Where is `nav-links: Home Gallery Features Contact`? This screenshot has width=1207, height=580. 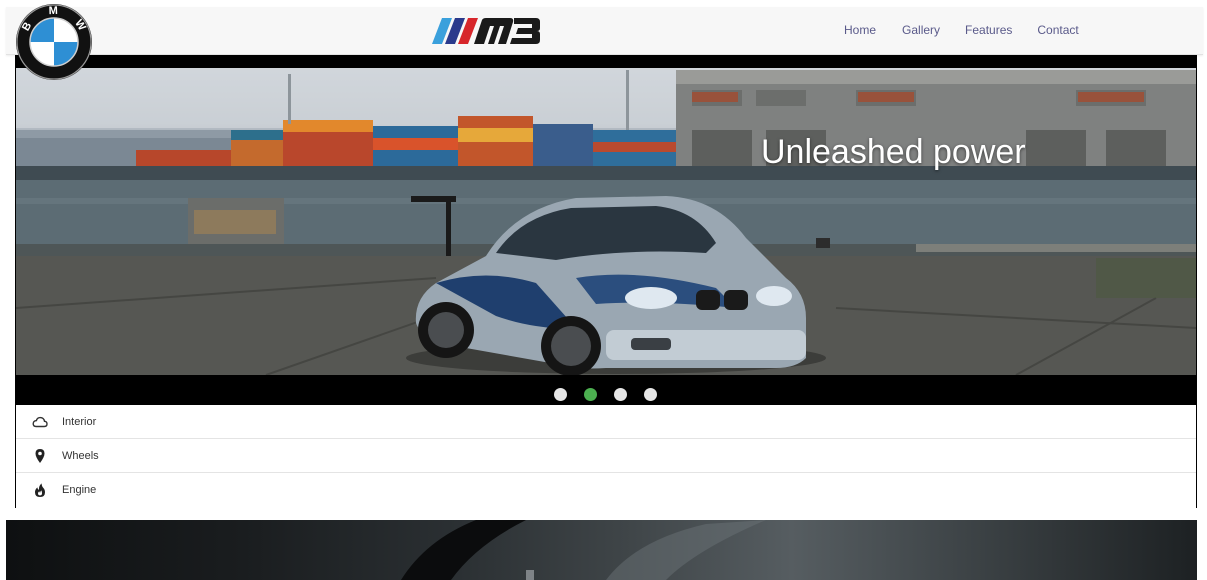
nav-links: Home Gallery Features Contact is located at coordinates (961, 30).